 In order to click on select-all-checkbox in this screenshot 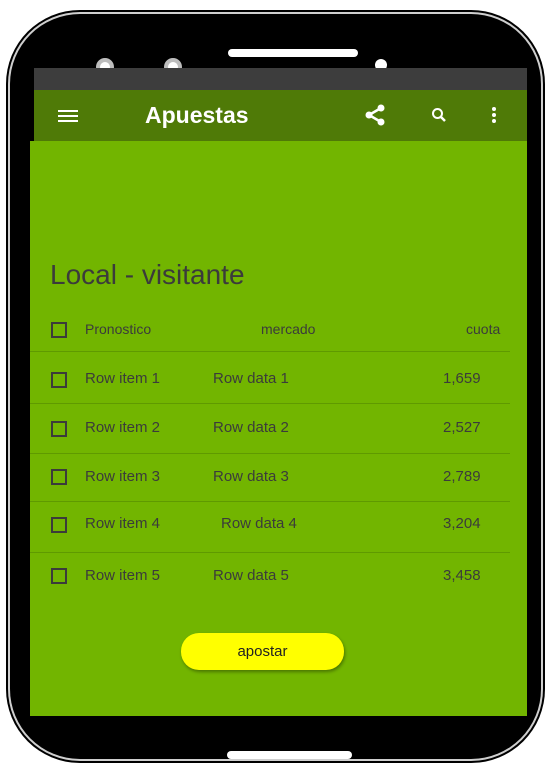, I will do `click(59, 330)`.